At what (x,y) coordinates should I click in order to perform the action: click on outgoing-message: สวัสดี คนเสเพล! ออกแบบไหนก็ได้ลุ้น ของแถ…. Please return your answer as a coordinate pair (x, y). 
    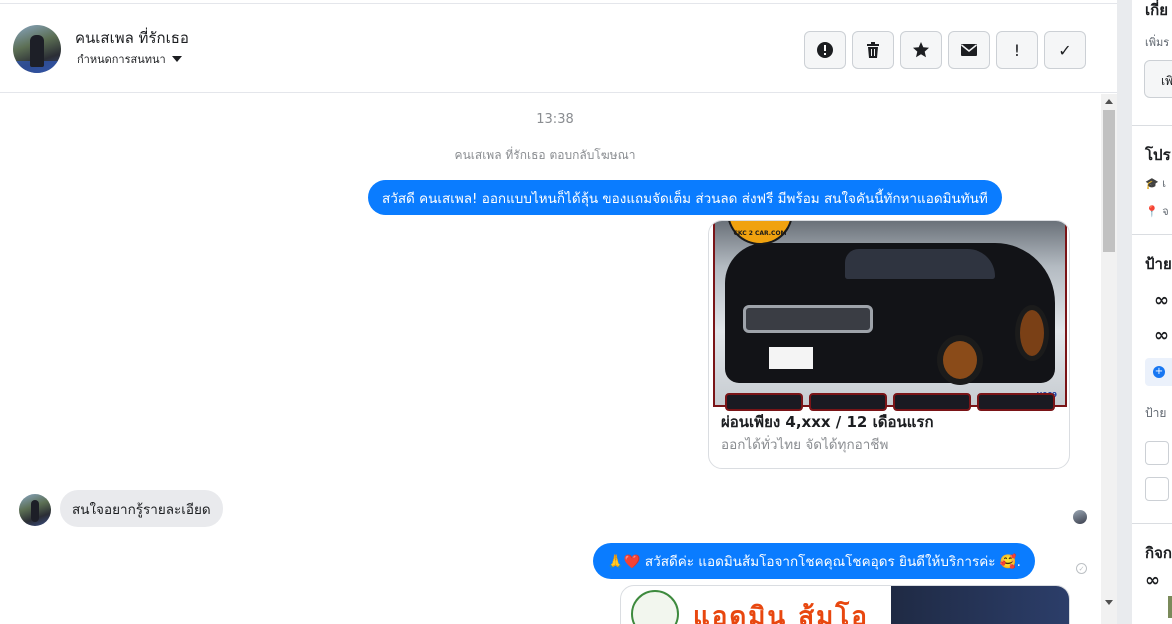
    Looking at the image, I should click on (685, 197).